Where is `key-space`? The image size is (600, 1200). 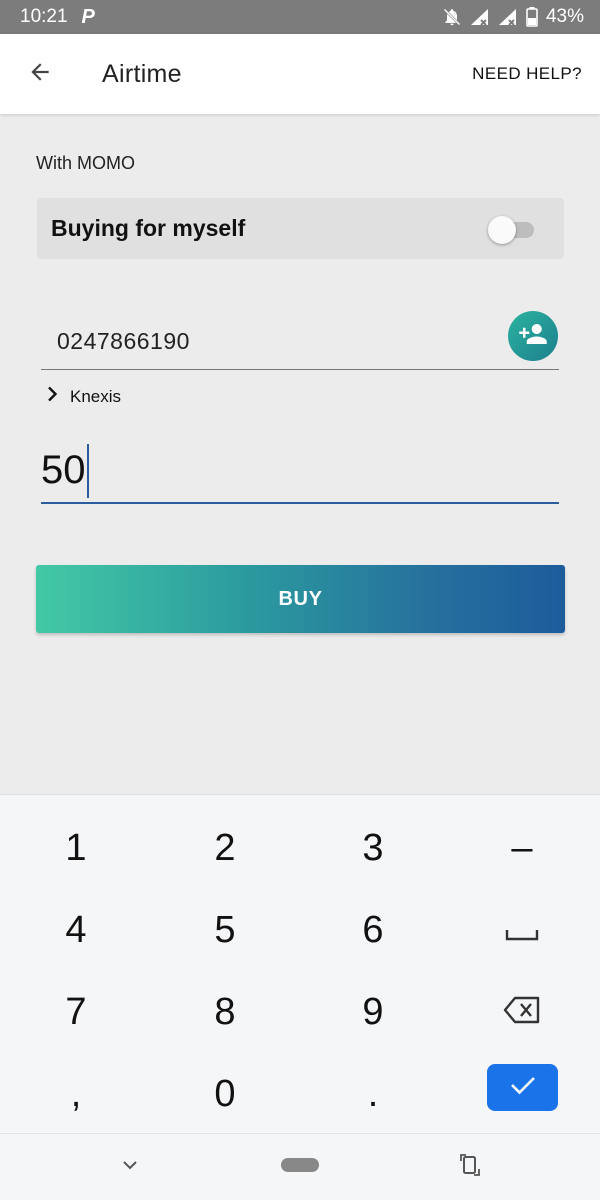 key-space is located at coordinates (522, 930).